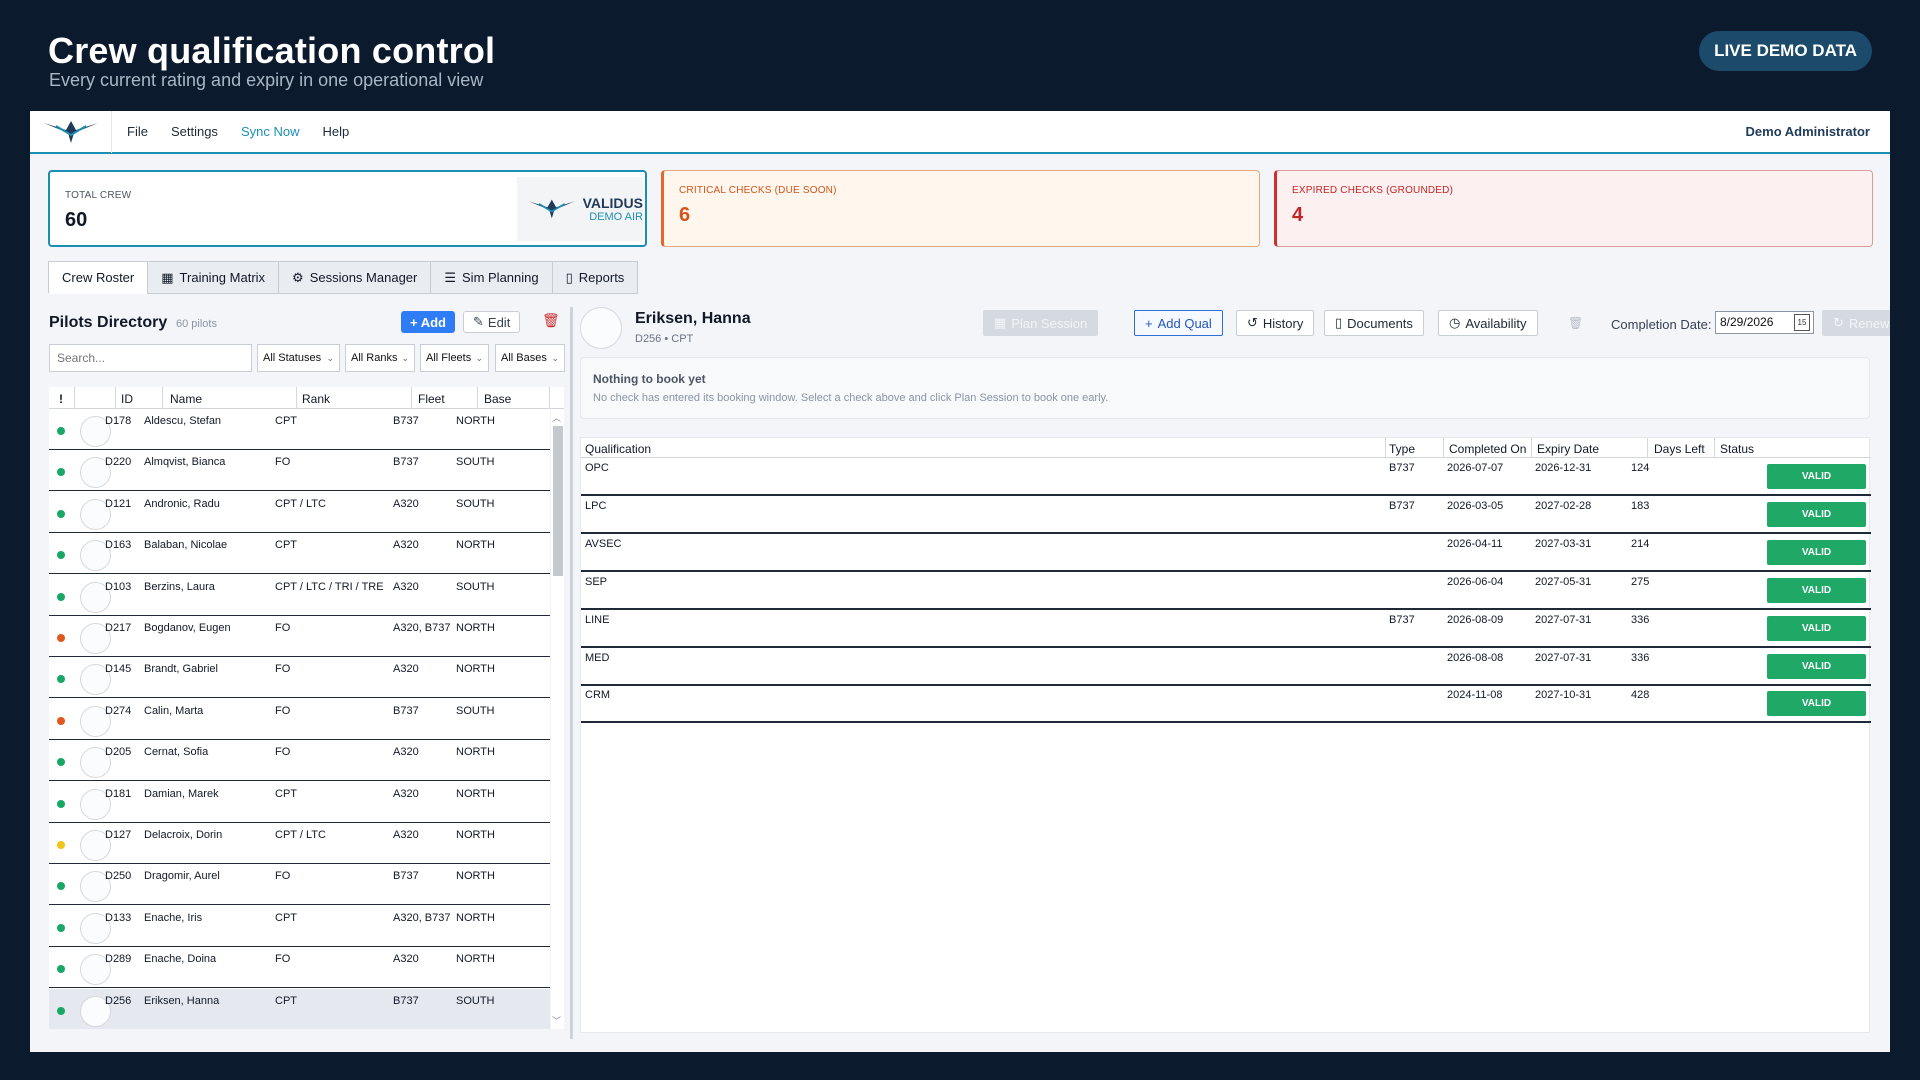 The width and height of the screenshot is (1920, 1080). Describe the element at coordinates (335, 131) in the screenshot. I see `menu-help: Help` at that location.